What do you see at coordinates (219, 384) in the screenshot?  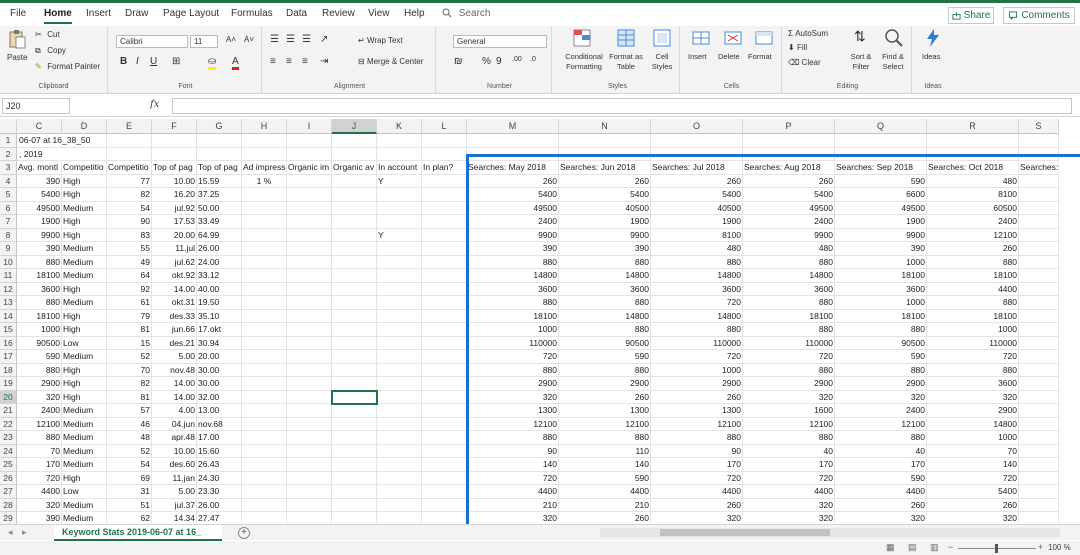 I see `cell-g19: 30.00` at bounding box center [219, 384].